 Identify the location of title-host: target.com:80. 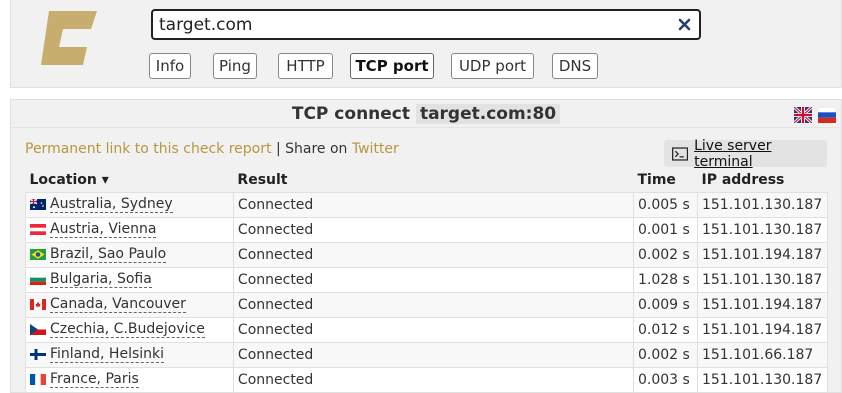
(488, 114).